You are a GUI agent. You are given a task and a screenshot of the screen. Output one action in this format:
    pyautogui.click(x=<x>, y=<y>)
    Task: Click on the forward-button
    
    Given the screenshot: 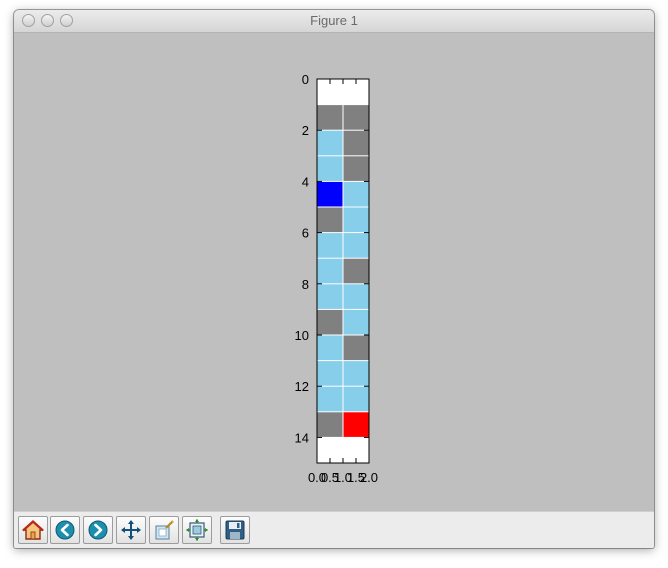 What is the action you would take?
    pyautogui.click(x=98, y=530)
    